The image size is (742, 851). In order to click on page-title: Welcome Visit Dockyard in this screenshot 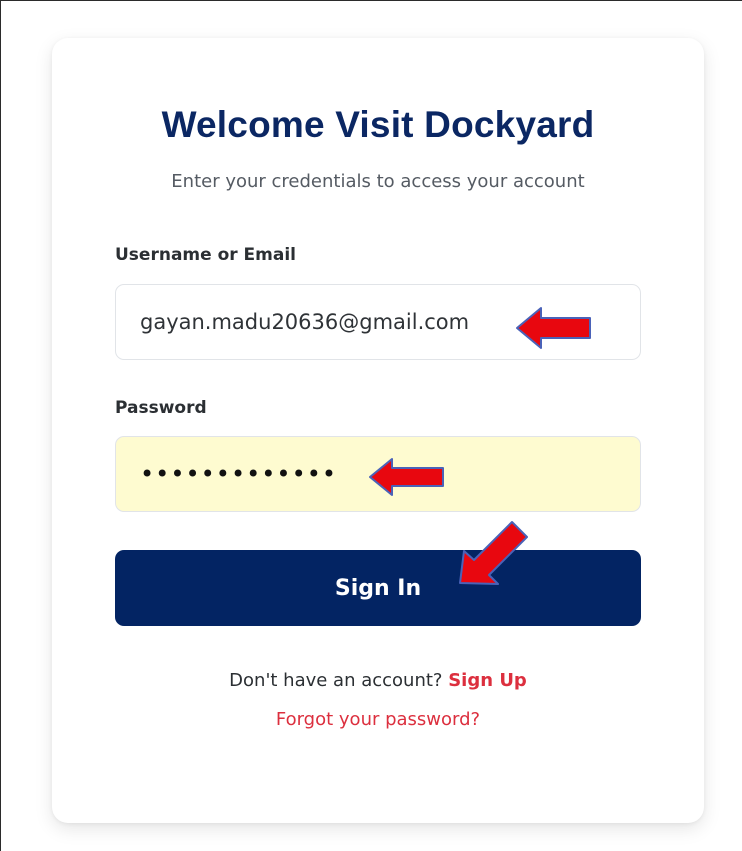, I will do `click(378, 124)`.